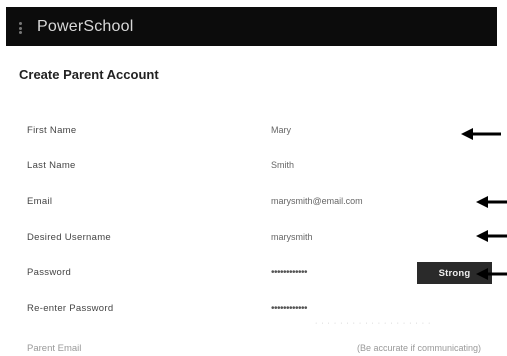  I want to click on parent-email-label: Parent Email, so click(54, 348).